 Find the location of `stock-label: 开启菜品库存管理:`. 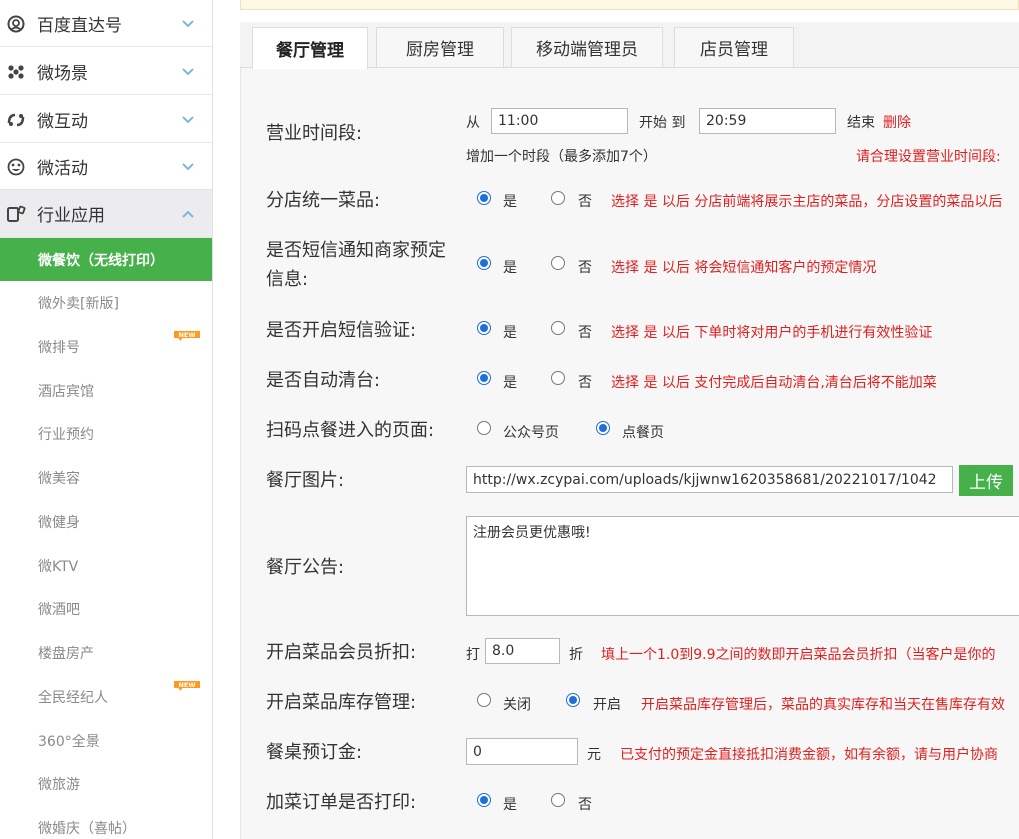

stock-label: 开启菜品库存管理: is located at coordinates (341, 702).